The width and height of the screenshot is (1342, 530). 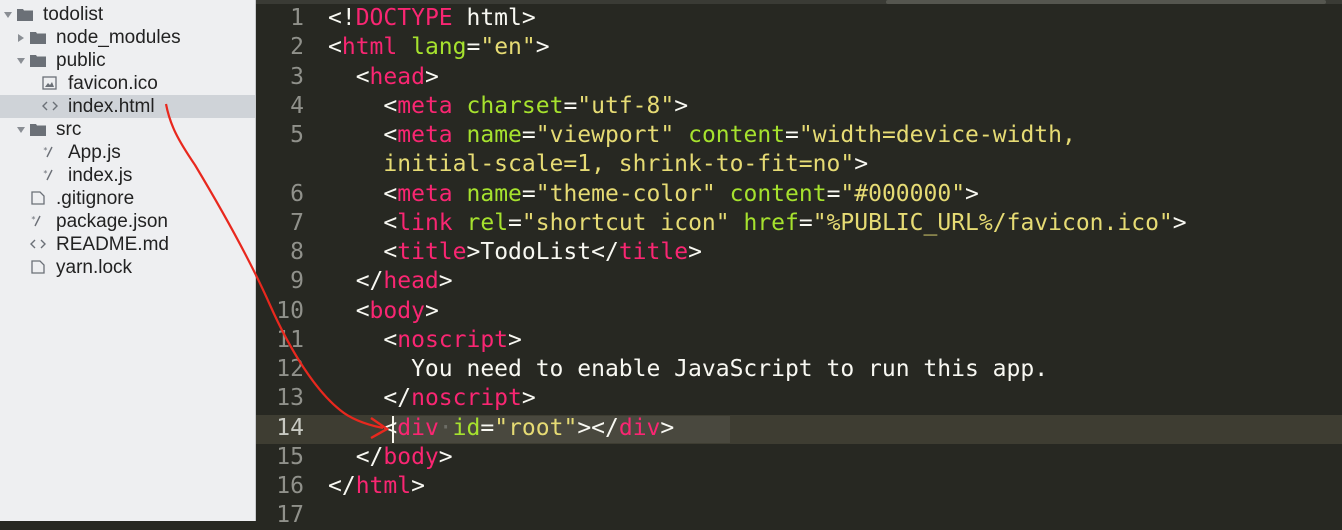 I want to click on tree-item-label: yarn.lock, so click(x=94, y=267).